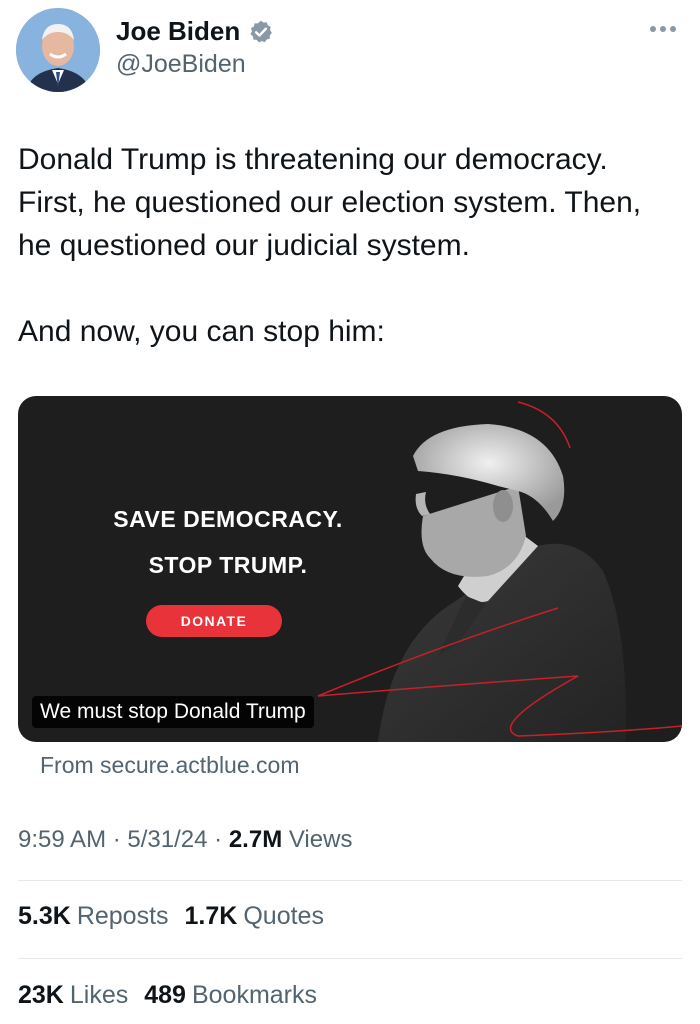 Image resolution: width=700 pixels, height=1024 pixels. Describe the element at coordinates (228, 565) in the screenshot. I see `card-headline-2: STOP TRUMP.` at that location.